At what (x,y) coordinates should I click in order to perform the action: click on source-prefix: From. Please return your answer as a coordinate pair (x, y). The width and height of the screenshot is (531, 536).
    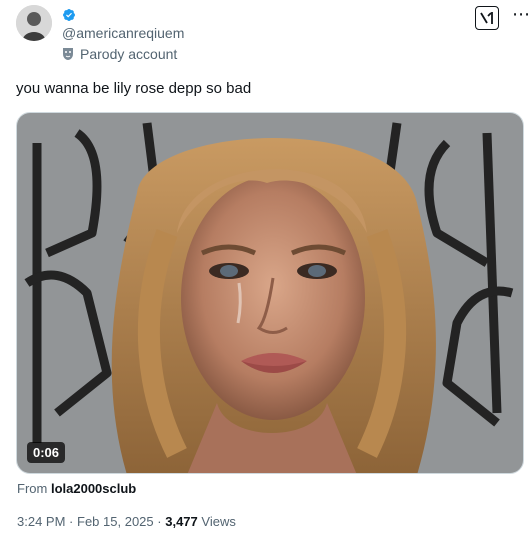
    Looking at the image, I should click on (32, 488).